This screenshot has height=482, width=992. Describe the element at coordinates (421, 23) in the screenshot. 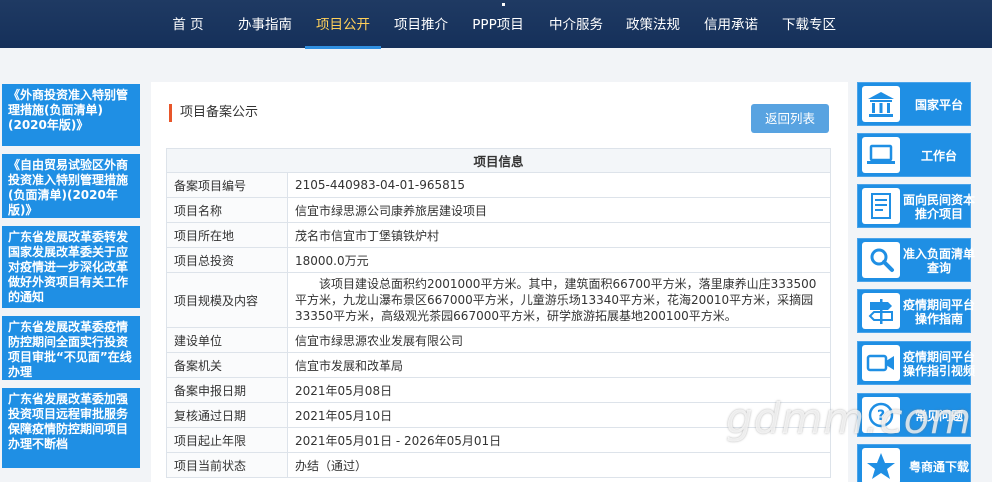

I see `nav-item-project-promotion: 项目推介` at that location.